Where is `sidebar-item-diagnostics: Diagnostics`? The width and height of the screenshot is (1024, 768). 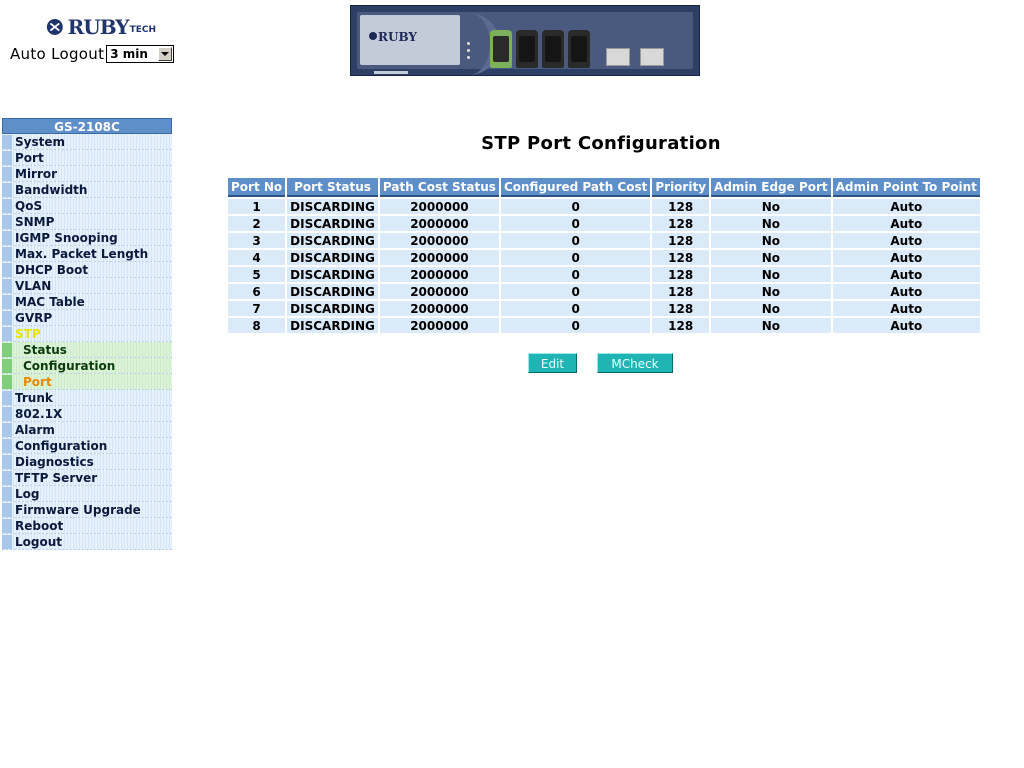 sidebar-item-diagnostics: Diagnostics is located at coordinates (87, 462).